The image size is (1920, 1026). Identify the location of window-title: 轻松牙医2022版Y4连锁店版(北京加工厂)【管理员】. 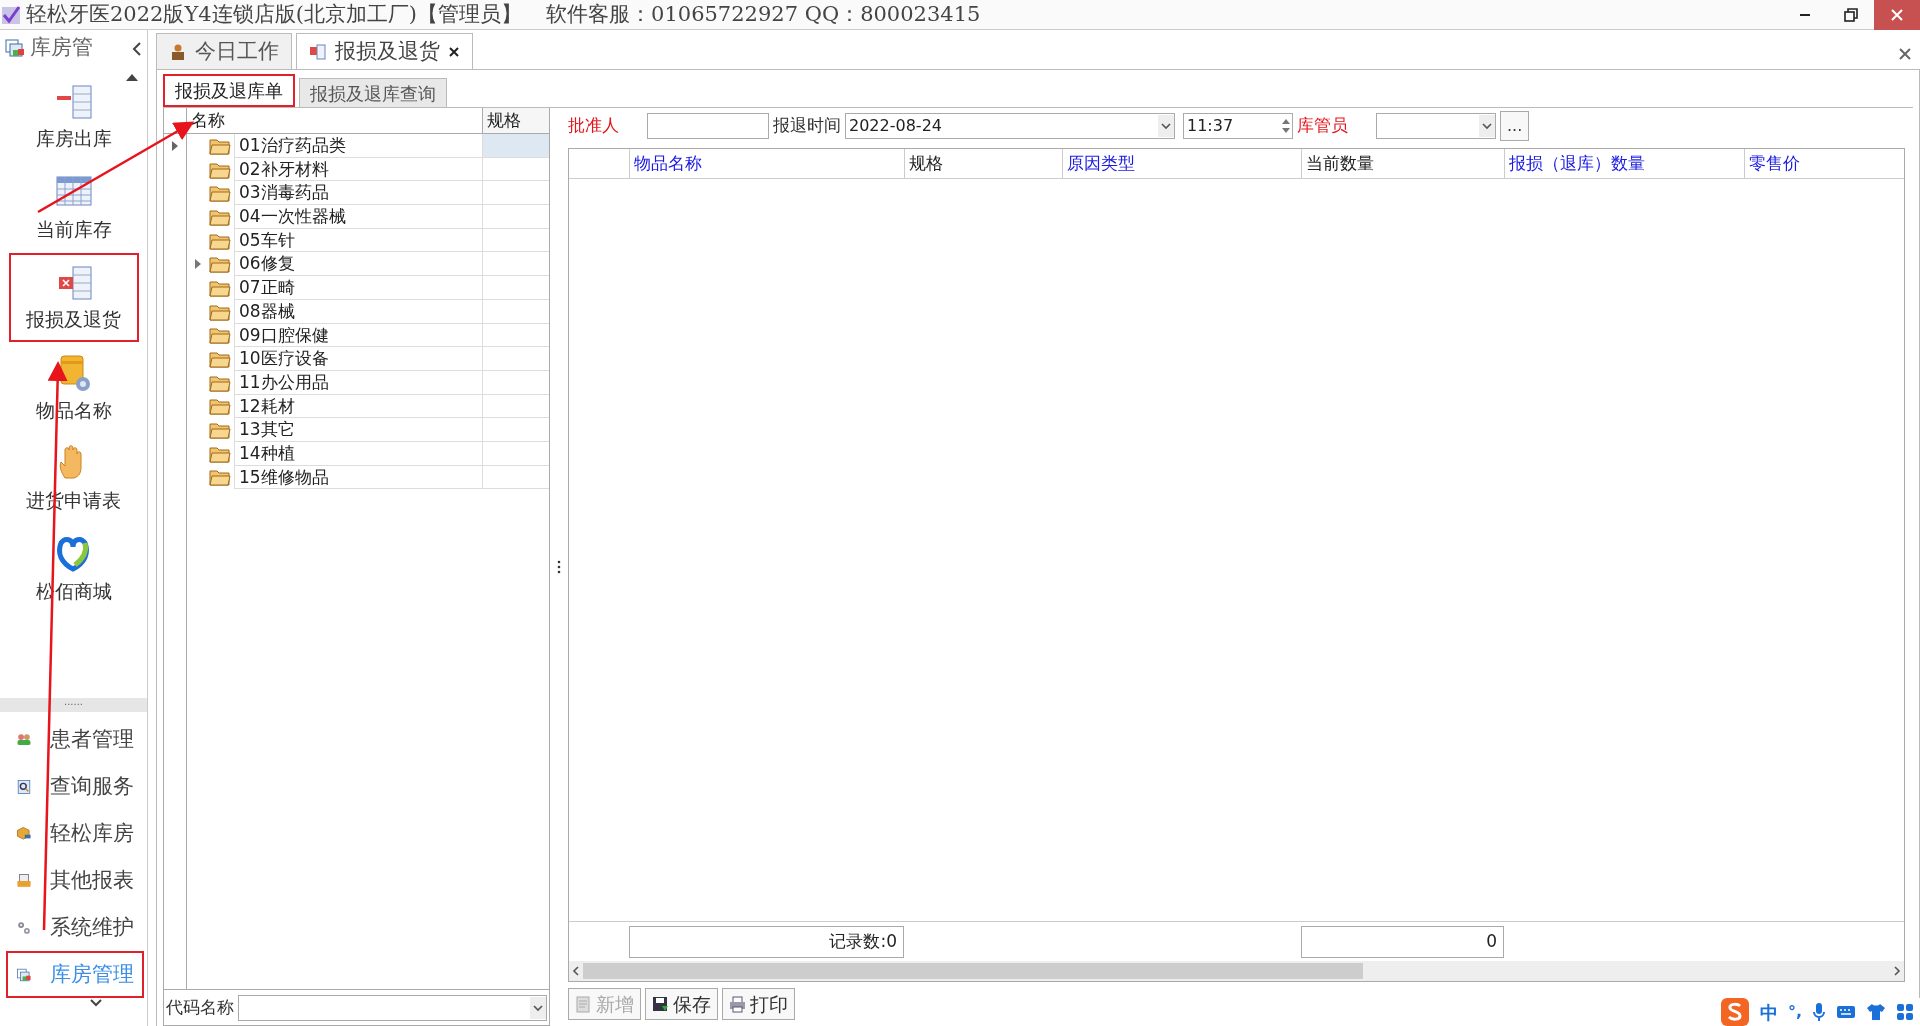
(274, 14).